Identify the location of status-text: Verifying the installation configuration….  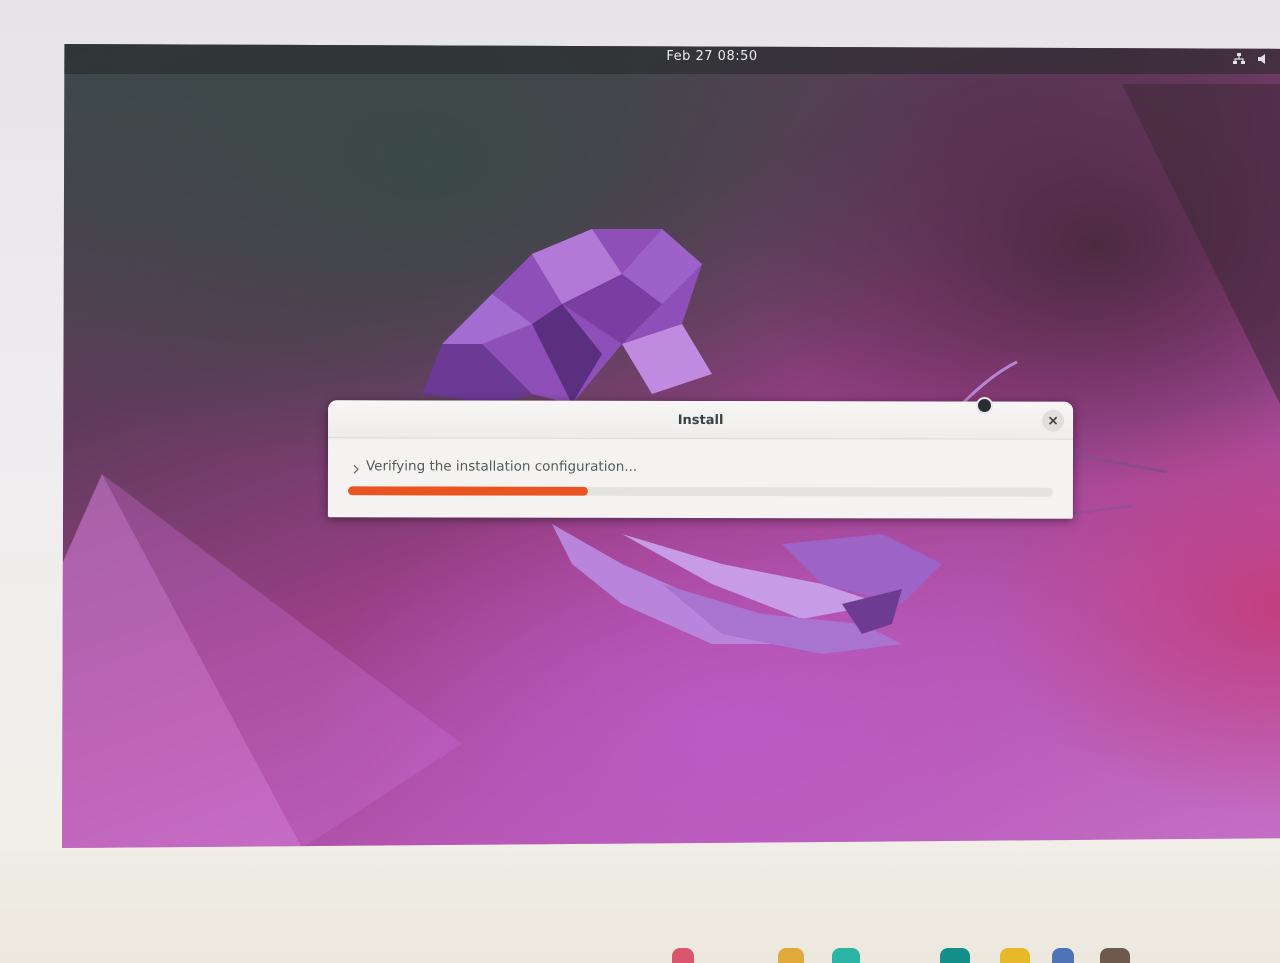
(501, 466).